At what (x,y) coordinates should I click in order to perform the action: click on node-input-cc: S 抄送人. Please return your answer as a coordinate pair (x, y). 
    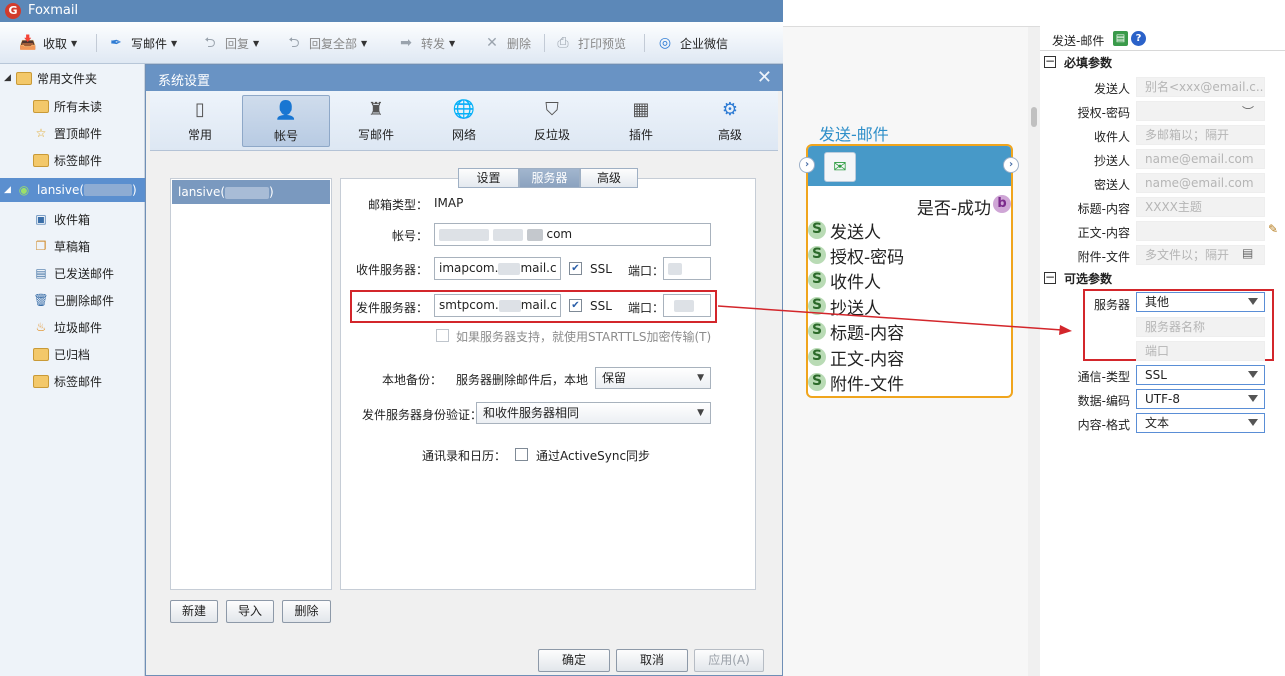
    Looking at the image, I should click on (844, 307).